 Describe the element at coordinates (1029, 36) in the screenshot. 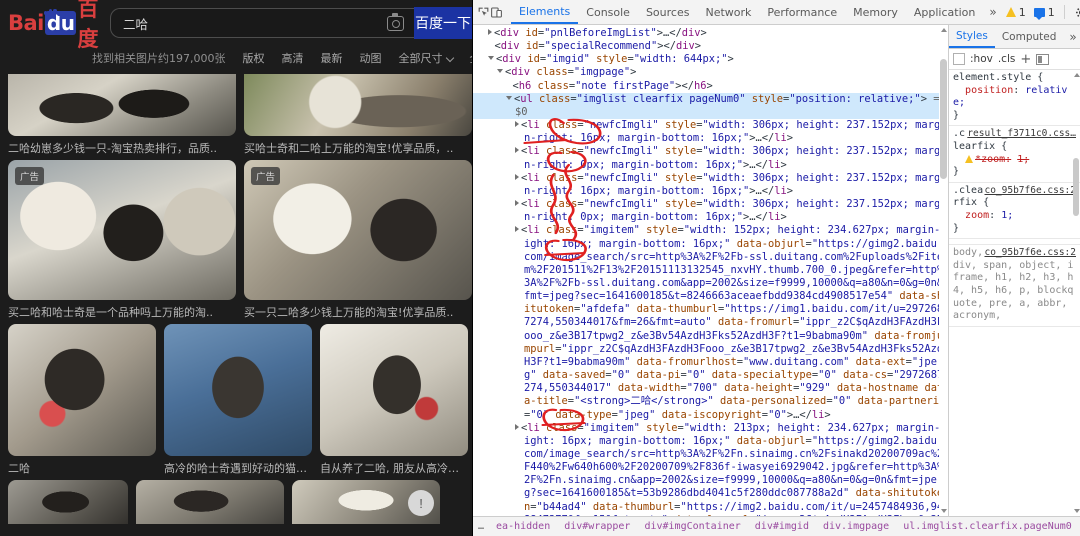

I see `tab-computed: Computed` at that location.